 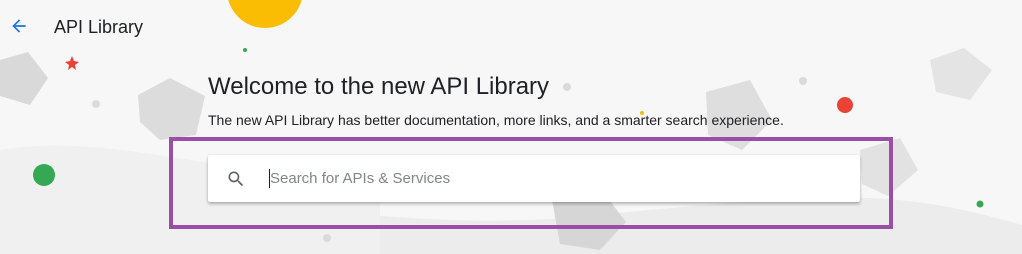 What do you see at coordinates (99, 27) in the screenshot?
I see `page-title: API Library` at bounding box center [99, 27].